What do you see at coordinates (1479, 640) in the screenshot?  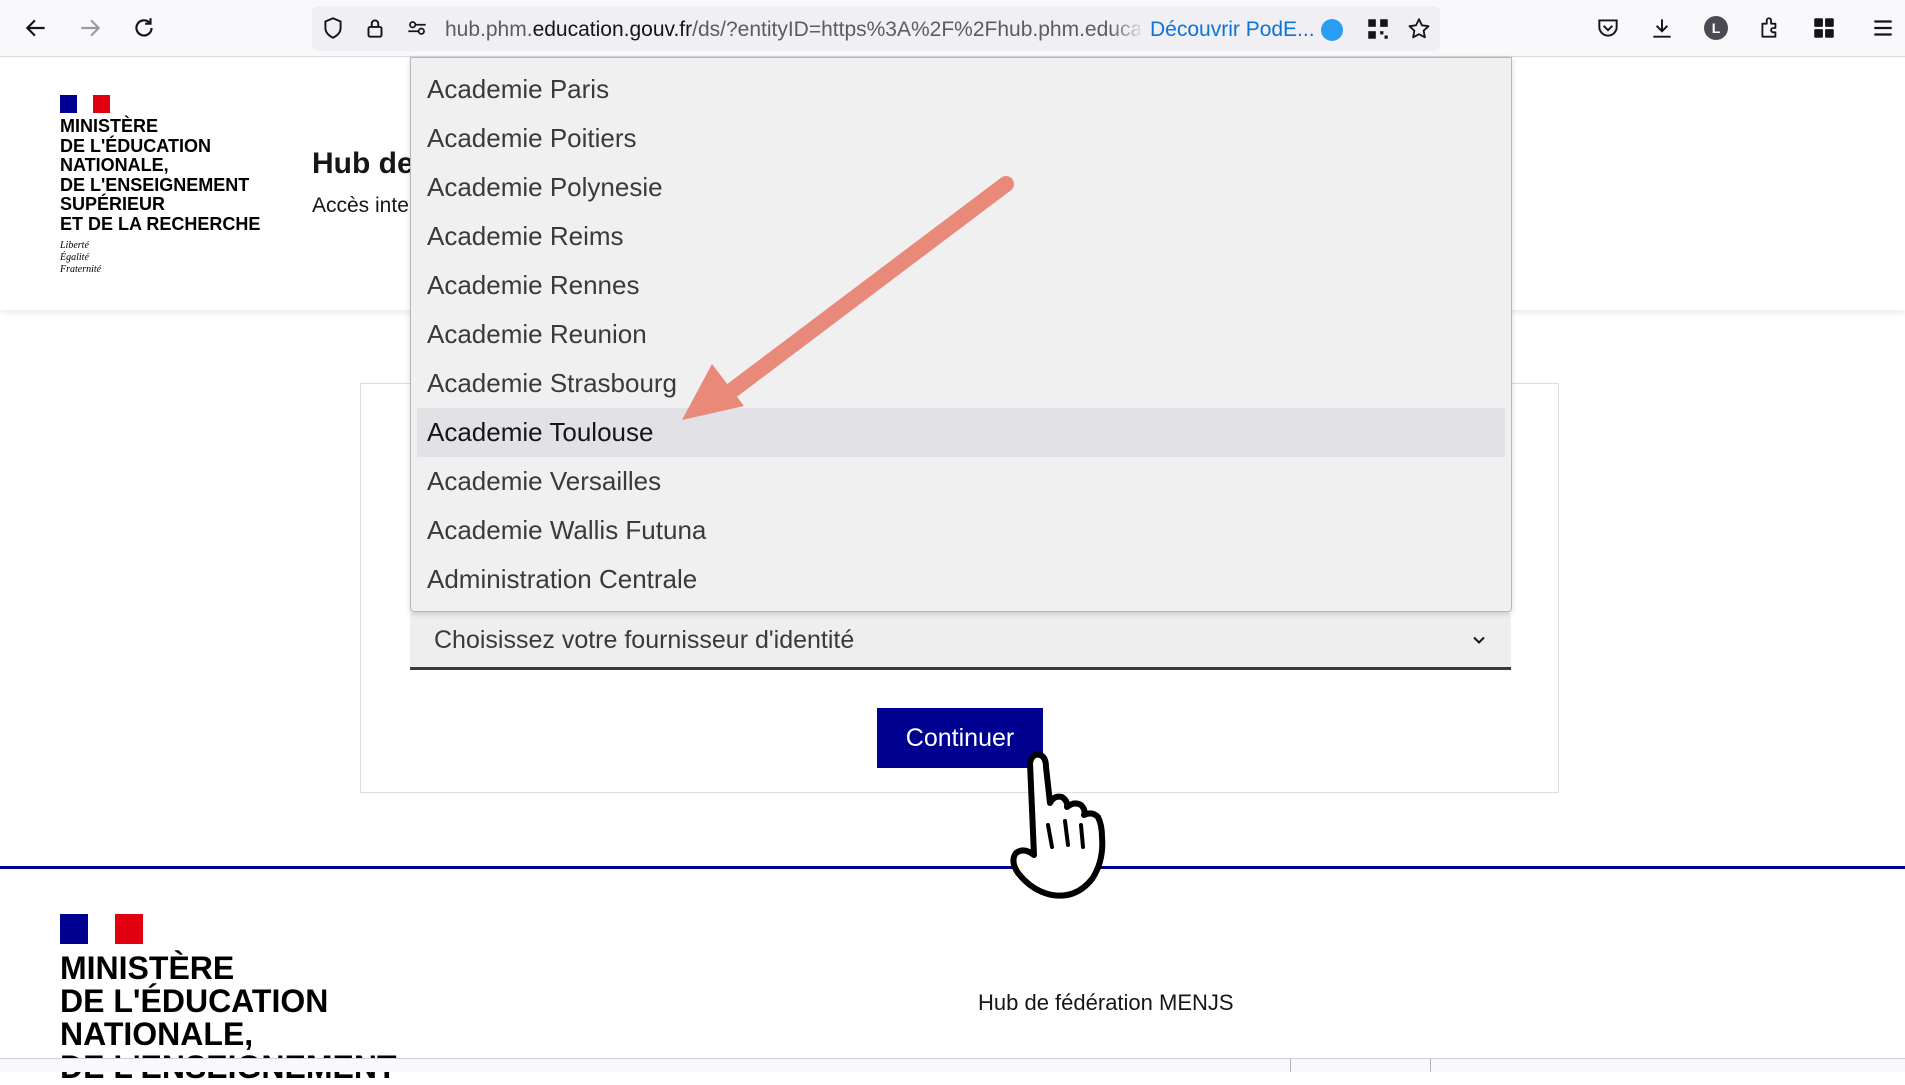 I see `chevron-down-icon` at bounding box center [1479, 640].